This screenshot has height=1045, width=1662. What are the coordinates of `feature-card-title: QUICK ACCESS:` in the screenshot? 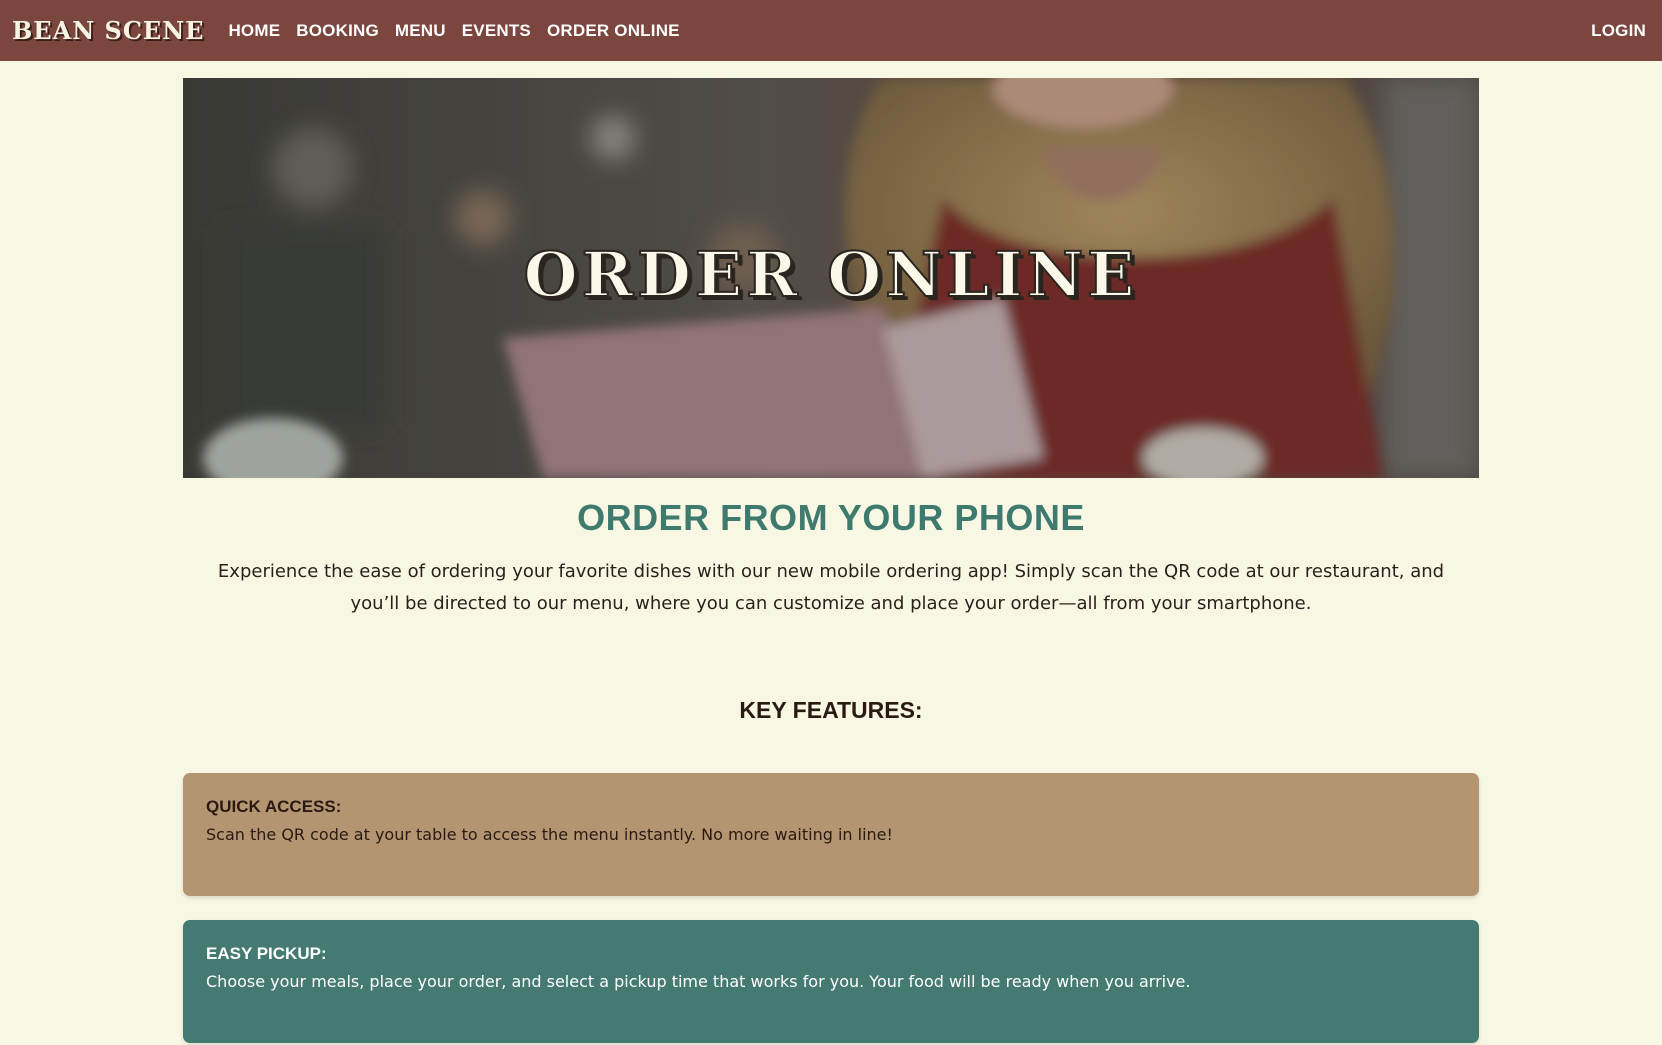 It's located at (274, 806).